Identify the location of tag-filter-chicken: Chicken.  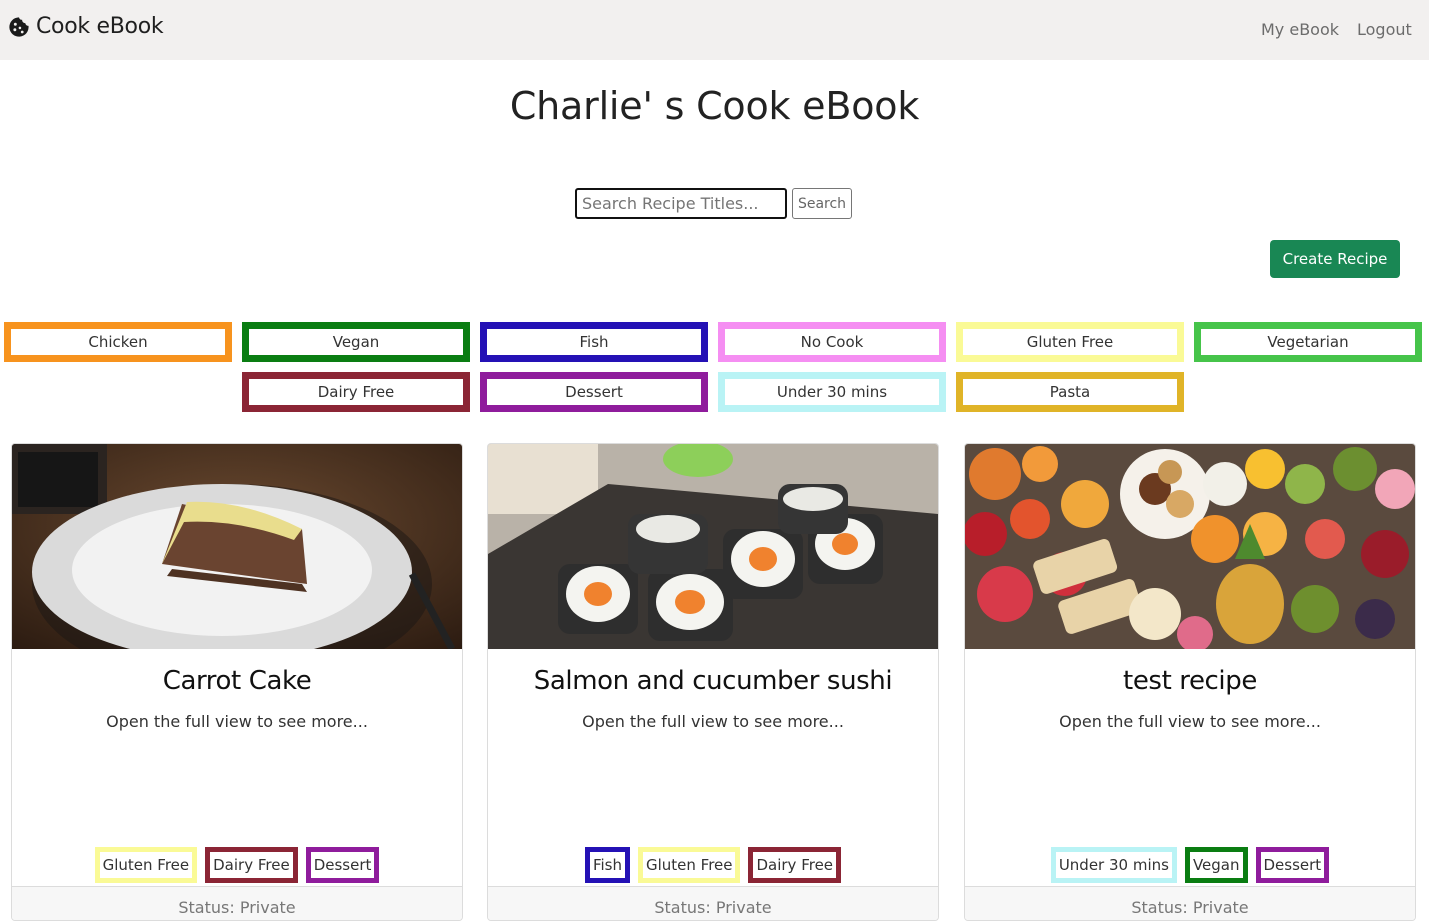
(118, 342).